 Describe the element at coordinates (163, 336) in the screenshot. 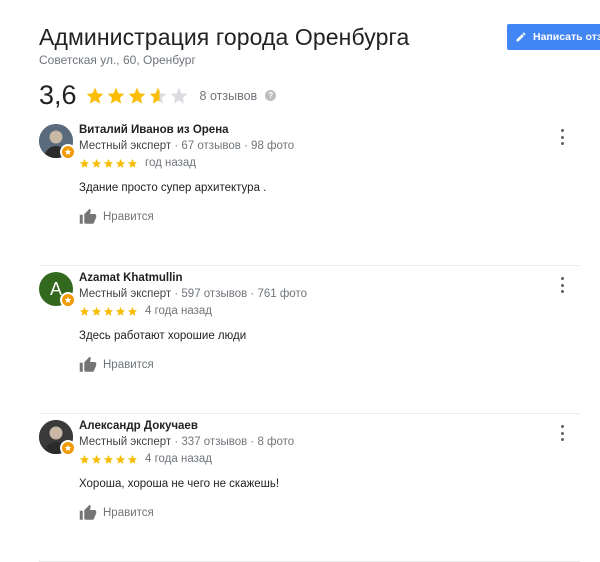

I see `review-text: Здесь работают хорошие люди` at that location.